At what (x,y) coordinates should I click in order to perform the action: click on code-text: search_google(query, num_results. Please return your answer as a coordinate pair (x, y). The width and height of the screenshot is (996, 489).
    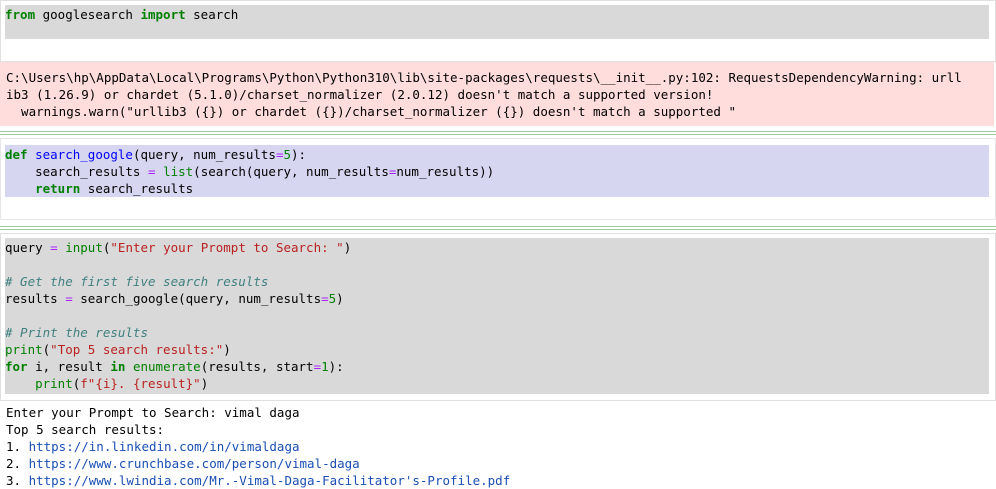
    Looking at the image, I should click on (197, 298).